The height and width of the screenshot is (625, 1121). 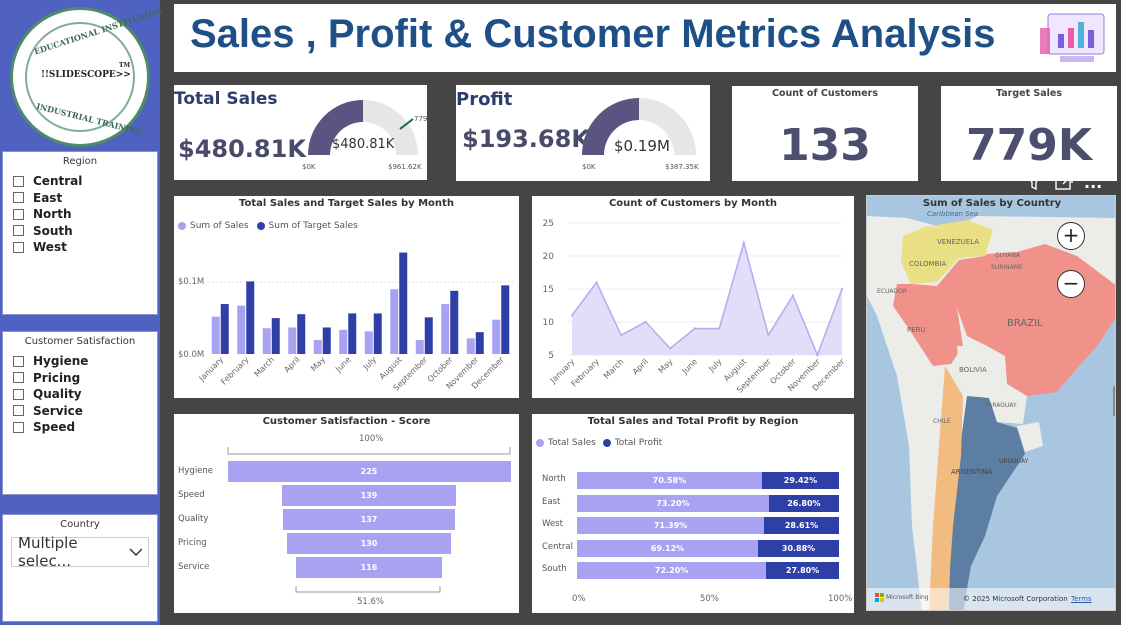 I want to click on bar-target-march, so click(x=275, y=336).